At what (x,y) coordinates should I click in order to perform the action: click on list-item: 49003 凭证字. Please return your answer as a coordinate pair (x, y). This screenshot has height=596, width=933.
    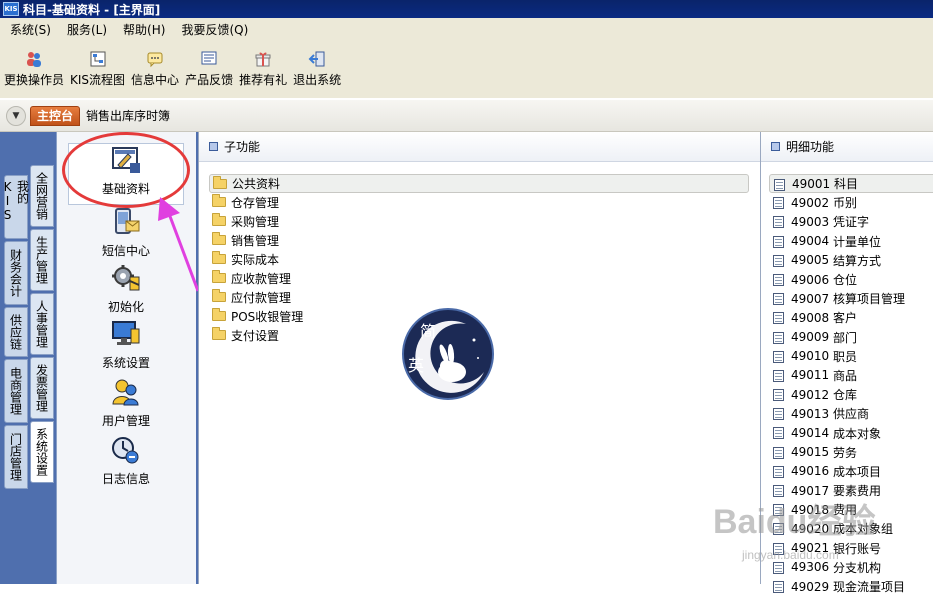
    Looking at the image, I should click on (851, 221).